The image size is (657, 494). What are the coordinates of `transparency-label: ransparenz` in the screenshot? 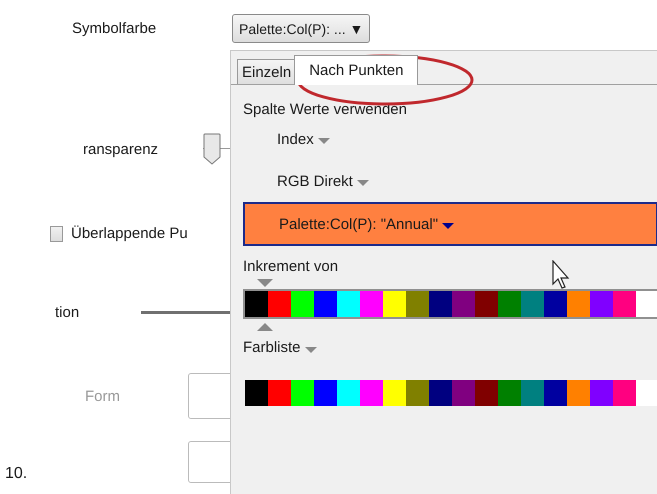 It's located at (121, 149).